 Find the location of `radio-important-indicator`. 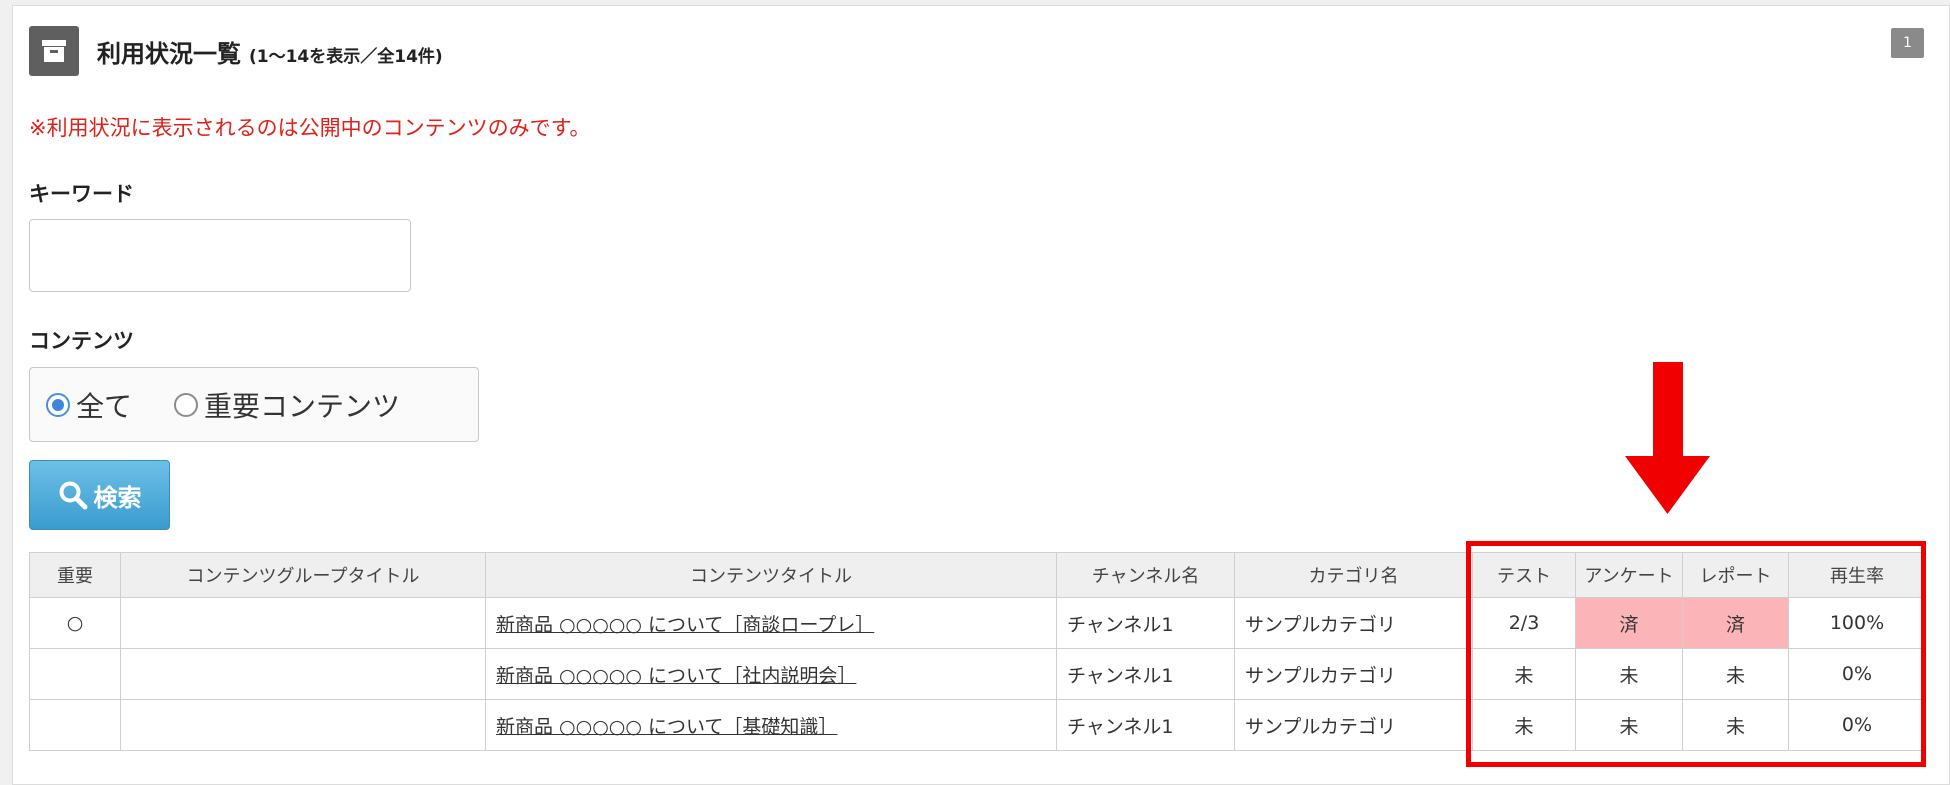

radio-important-indicator is located at coordinates (186, 404).